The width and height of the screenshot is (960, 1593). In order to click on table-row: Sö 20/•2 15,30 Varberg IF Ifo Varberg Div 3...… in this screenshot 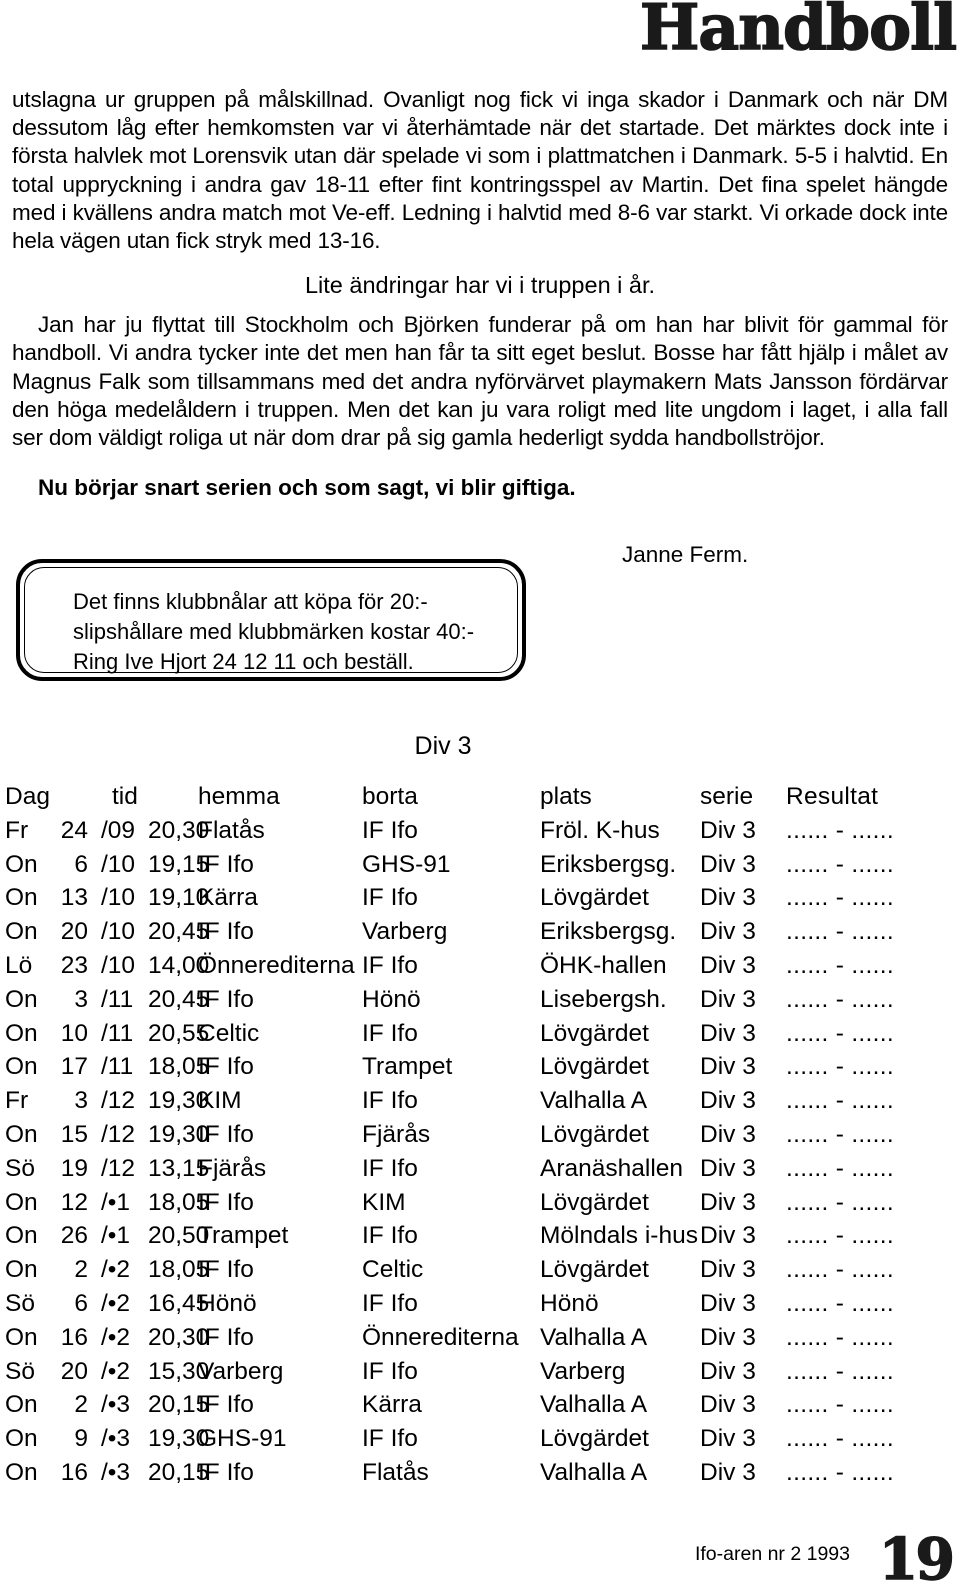, I will do `click(480, 1374)`.